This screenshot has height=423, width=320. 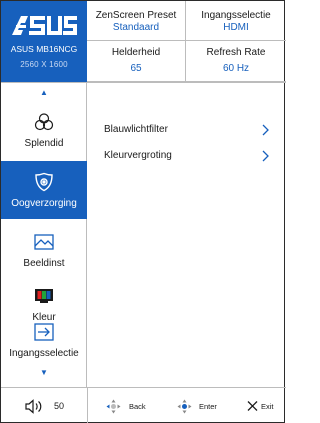 What do you see at coordinates (44, 49) in the screenshot?
I see `model-name: ASUS MB16NCG` at bounding box center [44, 49].